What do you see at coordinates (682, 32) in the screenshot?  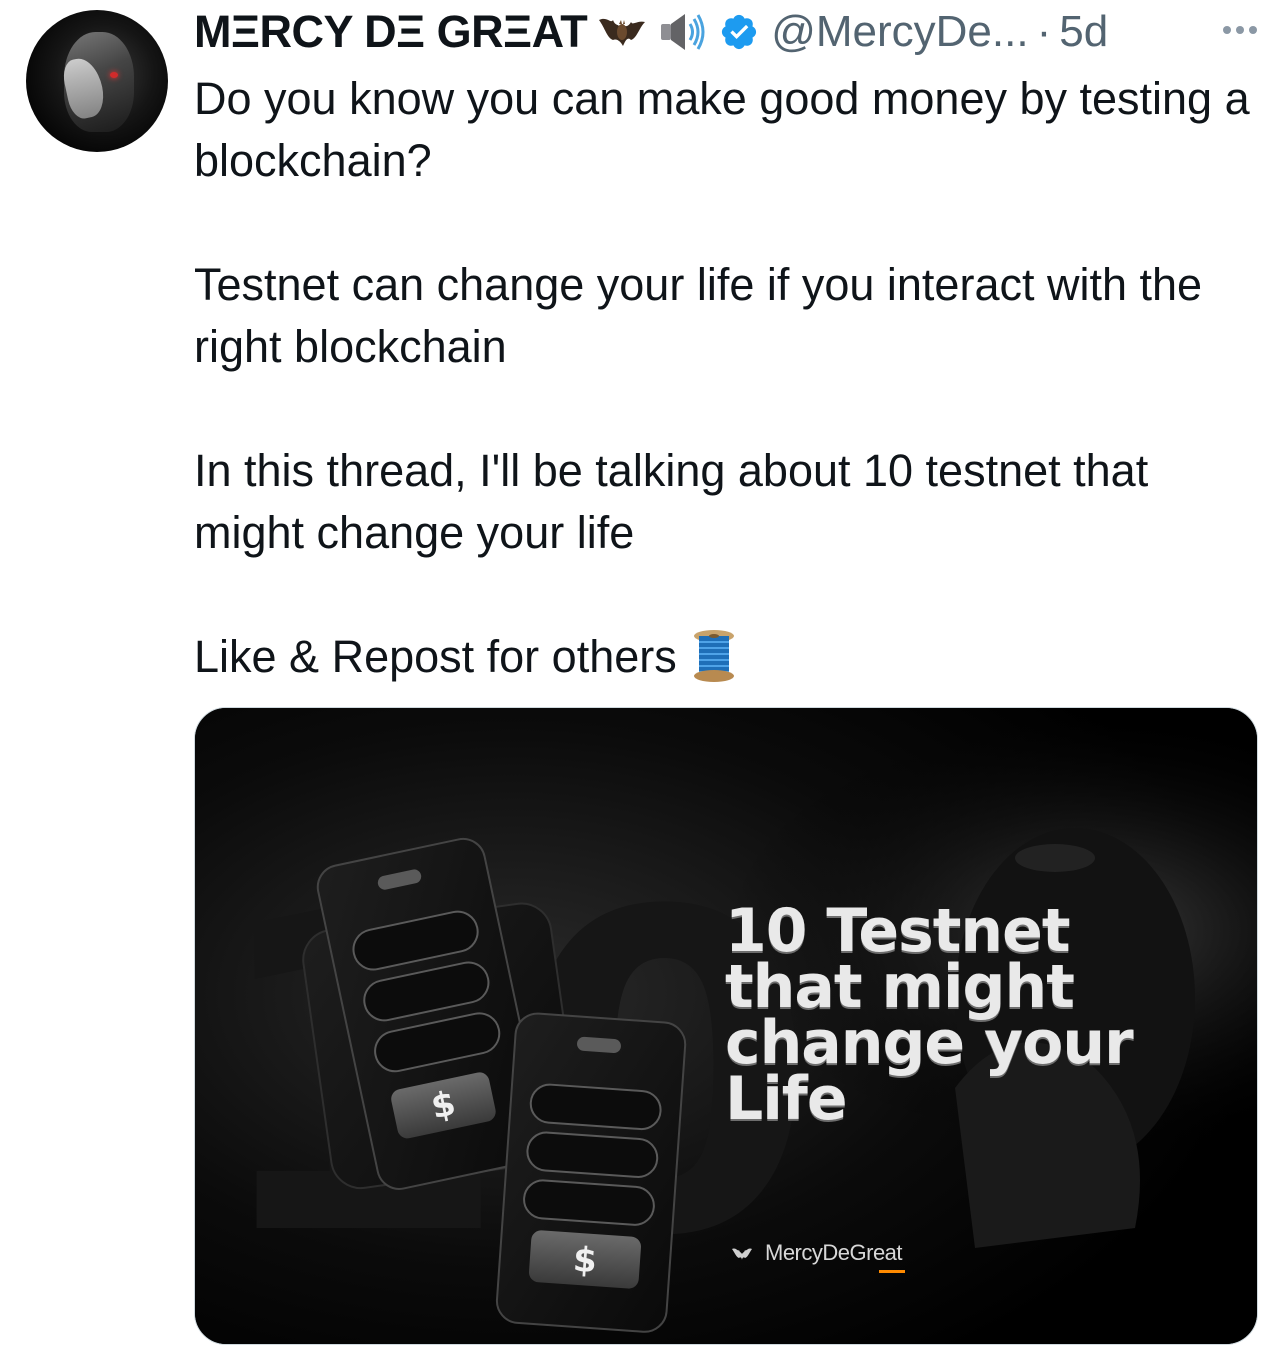 I see `speaker-emoji-icon` at bounding box center [682, 32].